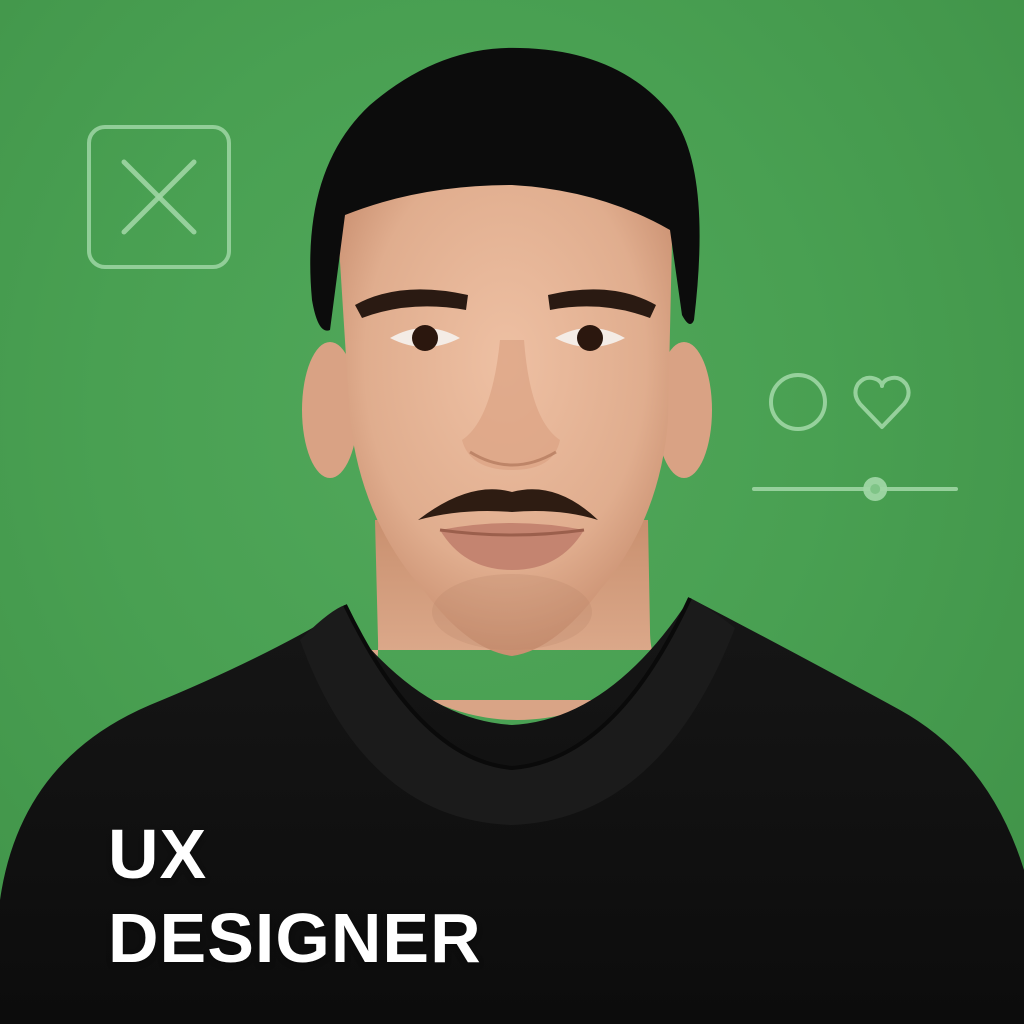  I want to click on right-iris, so click(590, 338).